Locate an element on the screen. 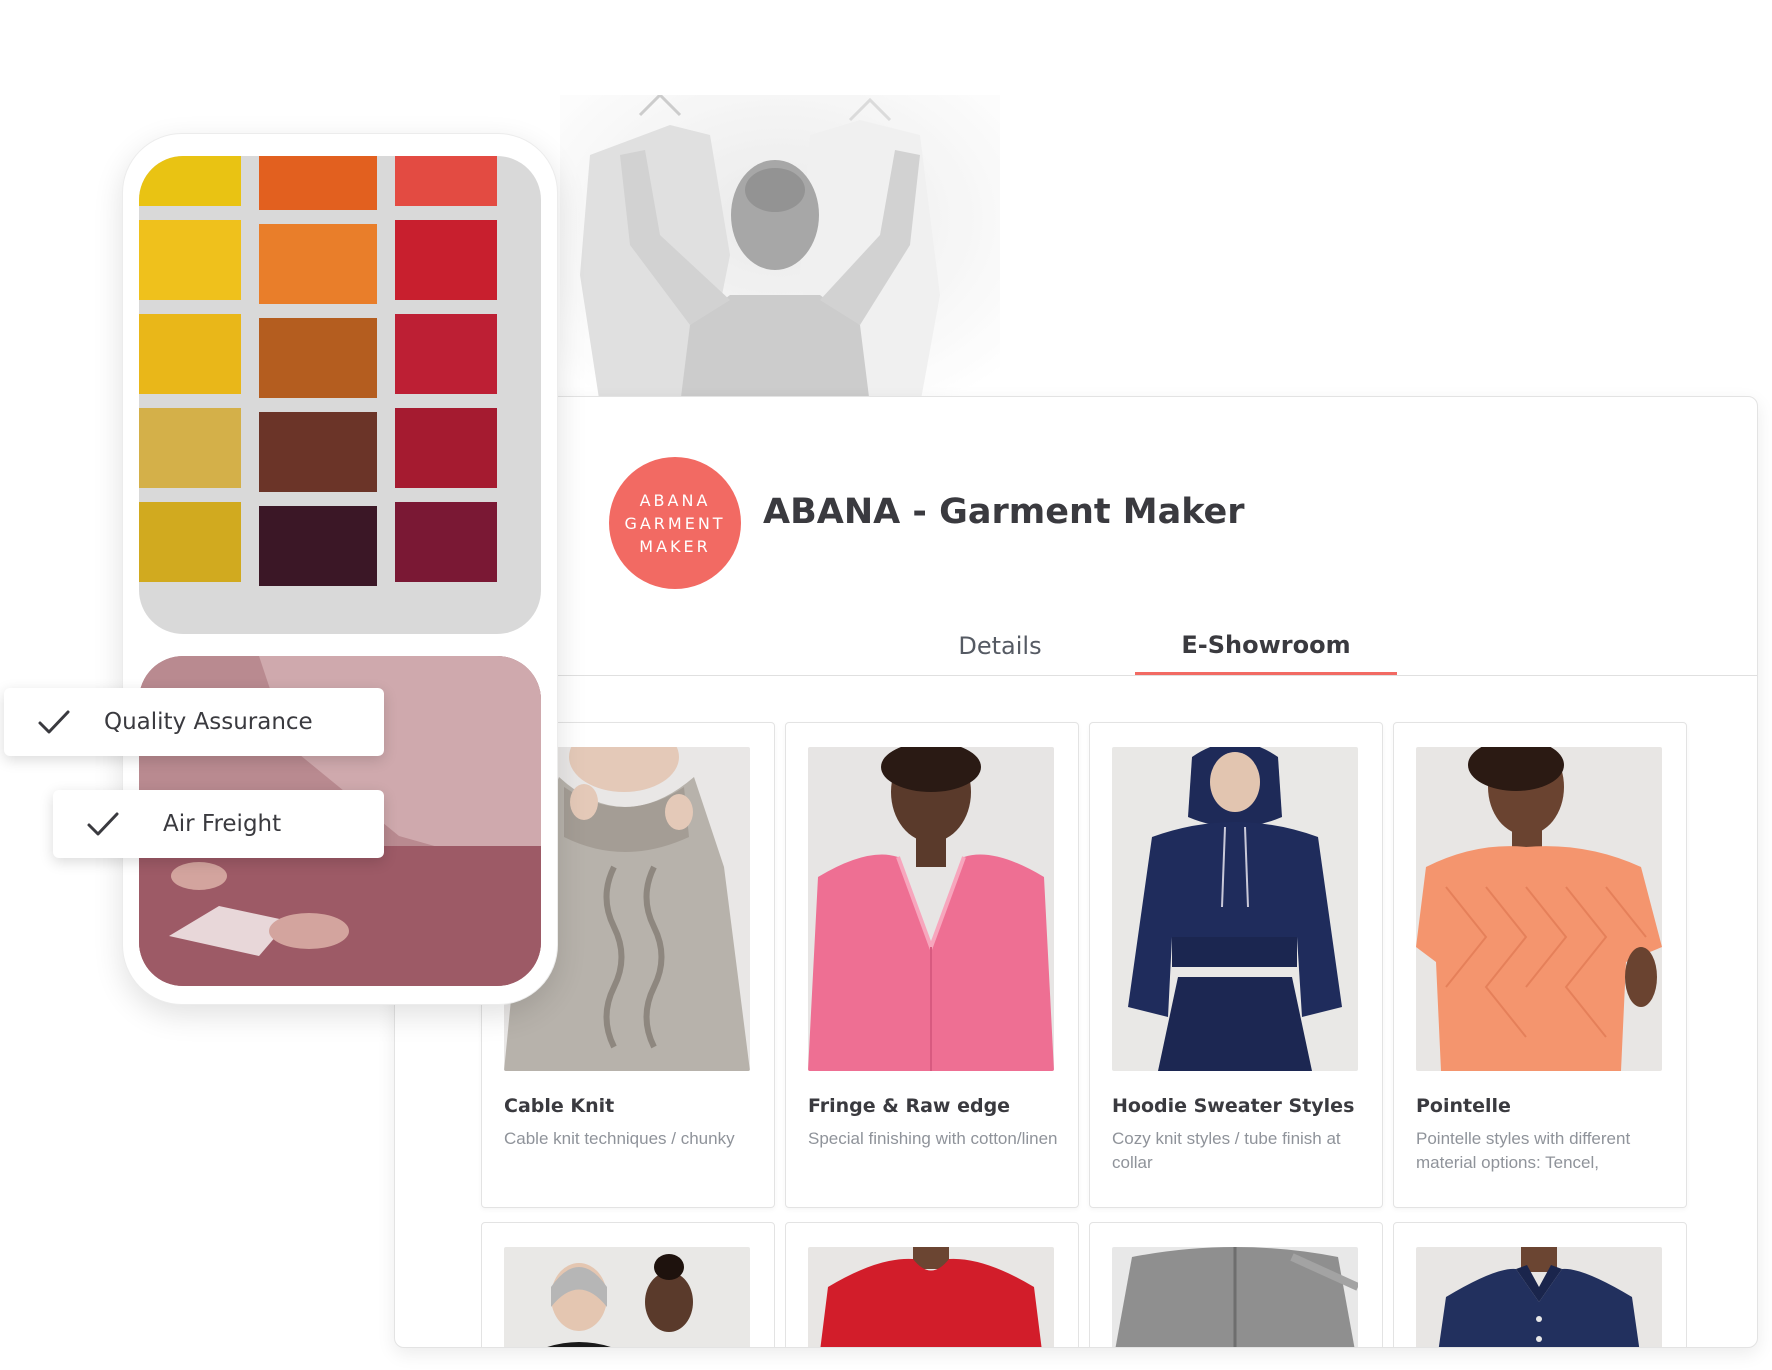 This screenshot has width=1772, height=1370. logo-line-3: MAKER is located at coordinates (675, 546).